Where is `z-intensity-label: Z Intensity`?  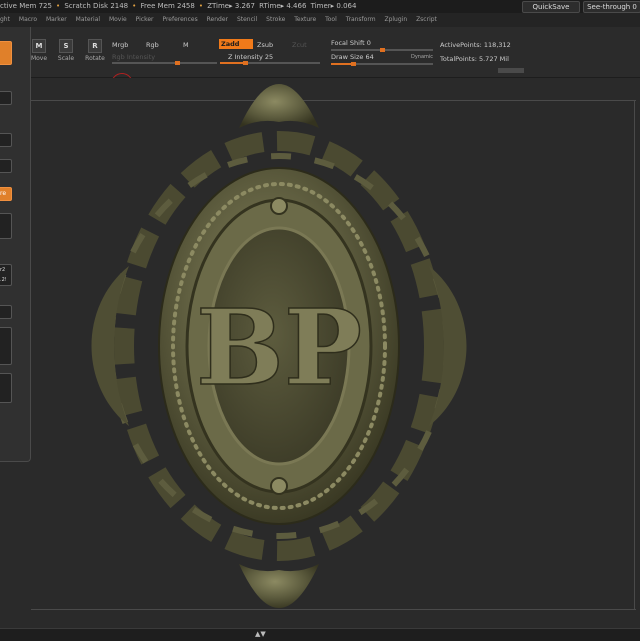
z-intensity-label: Z Intensity is located at coordinates (245, 57).